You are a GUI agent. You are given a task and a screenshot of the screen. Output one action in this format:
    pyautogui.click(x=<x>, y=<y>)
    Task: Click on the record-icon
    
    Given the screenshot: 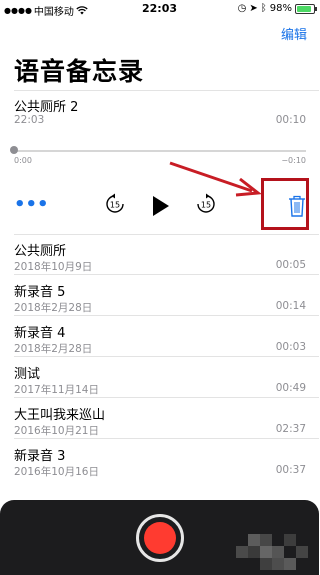 What is the action you would take?
    pyautogui.click(x=160, y=538)
    